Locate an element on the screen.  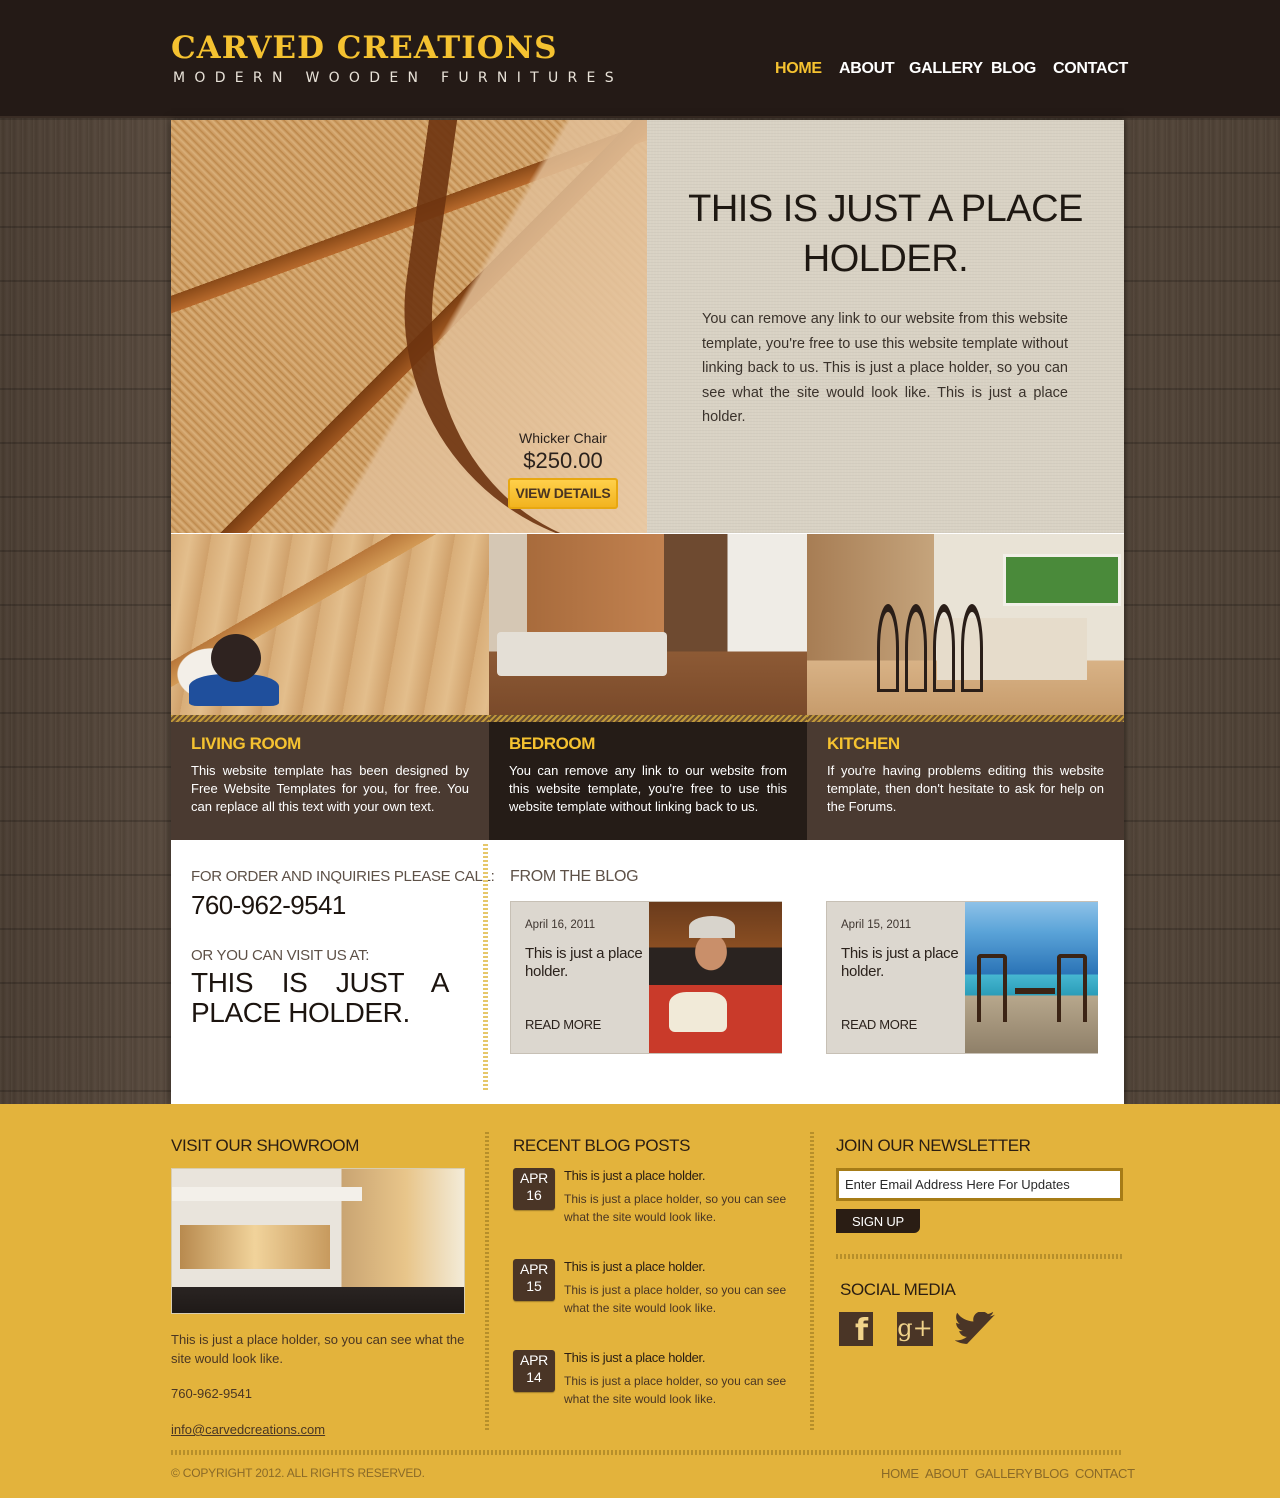
showroom-heading: VISIT OUR SHOWROOM is located at coordinates (265, 1145).